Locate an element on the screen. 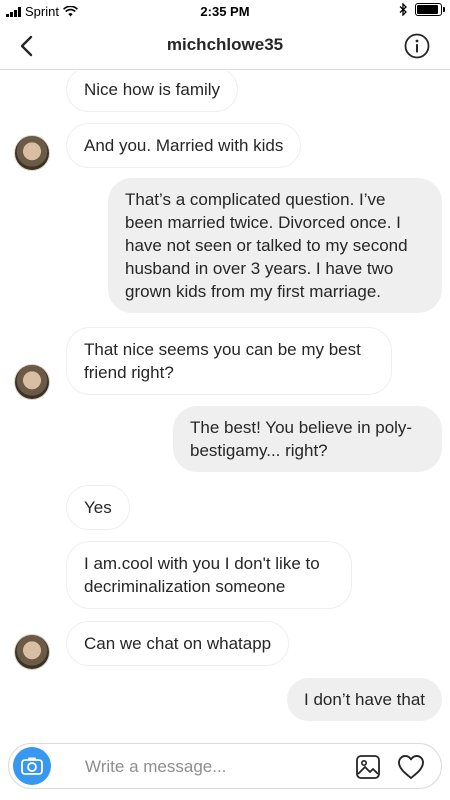  info-button is located at coordinates (417, 46).